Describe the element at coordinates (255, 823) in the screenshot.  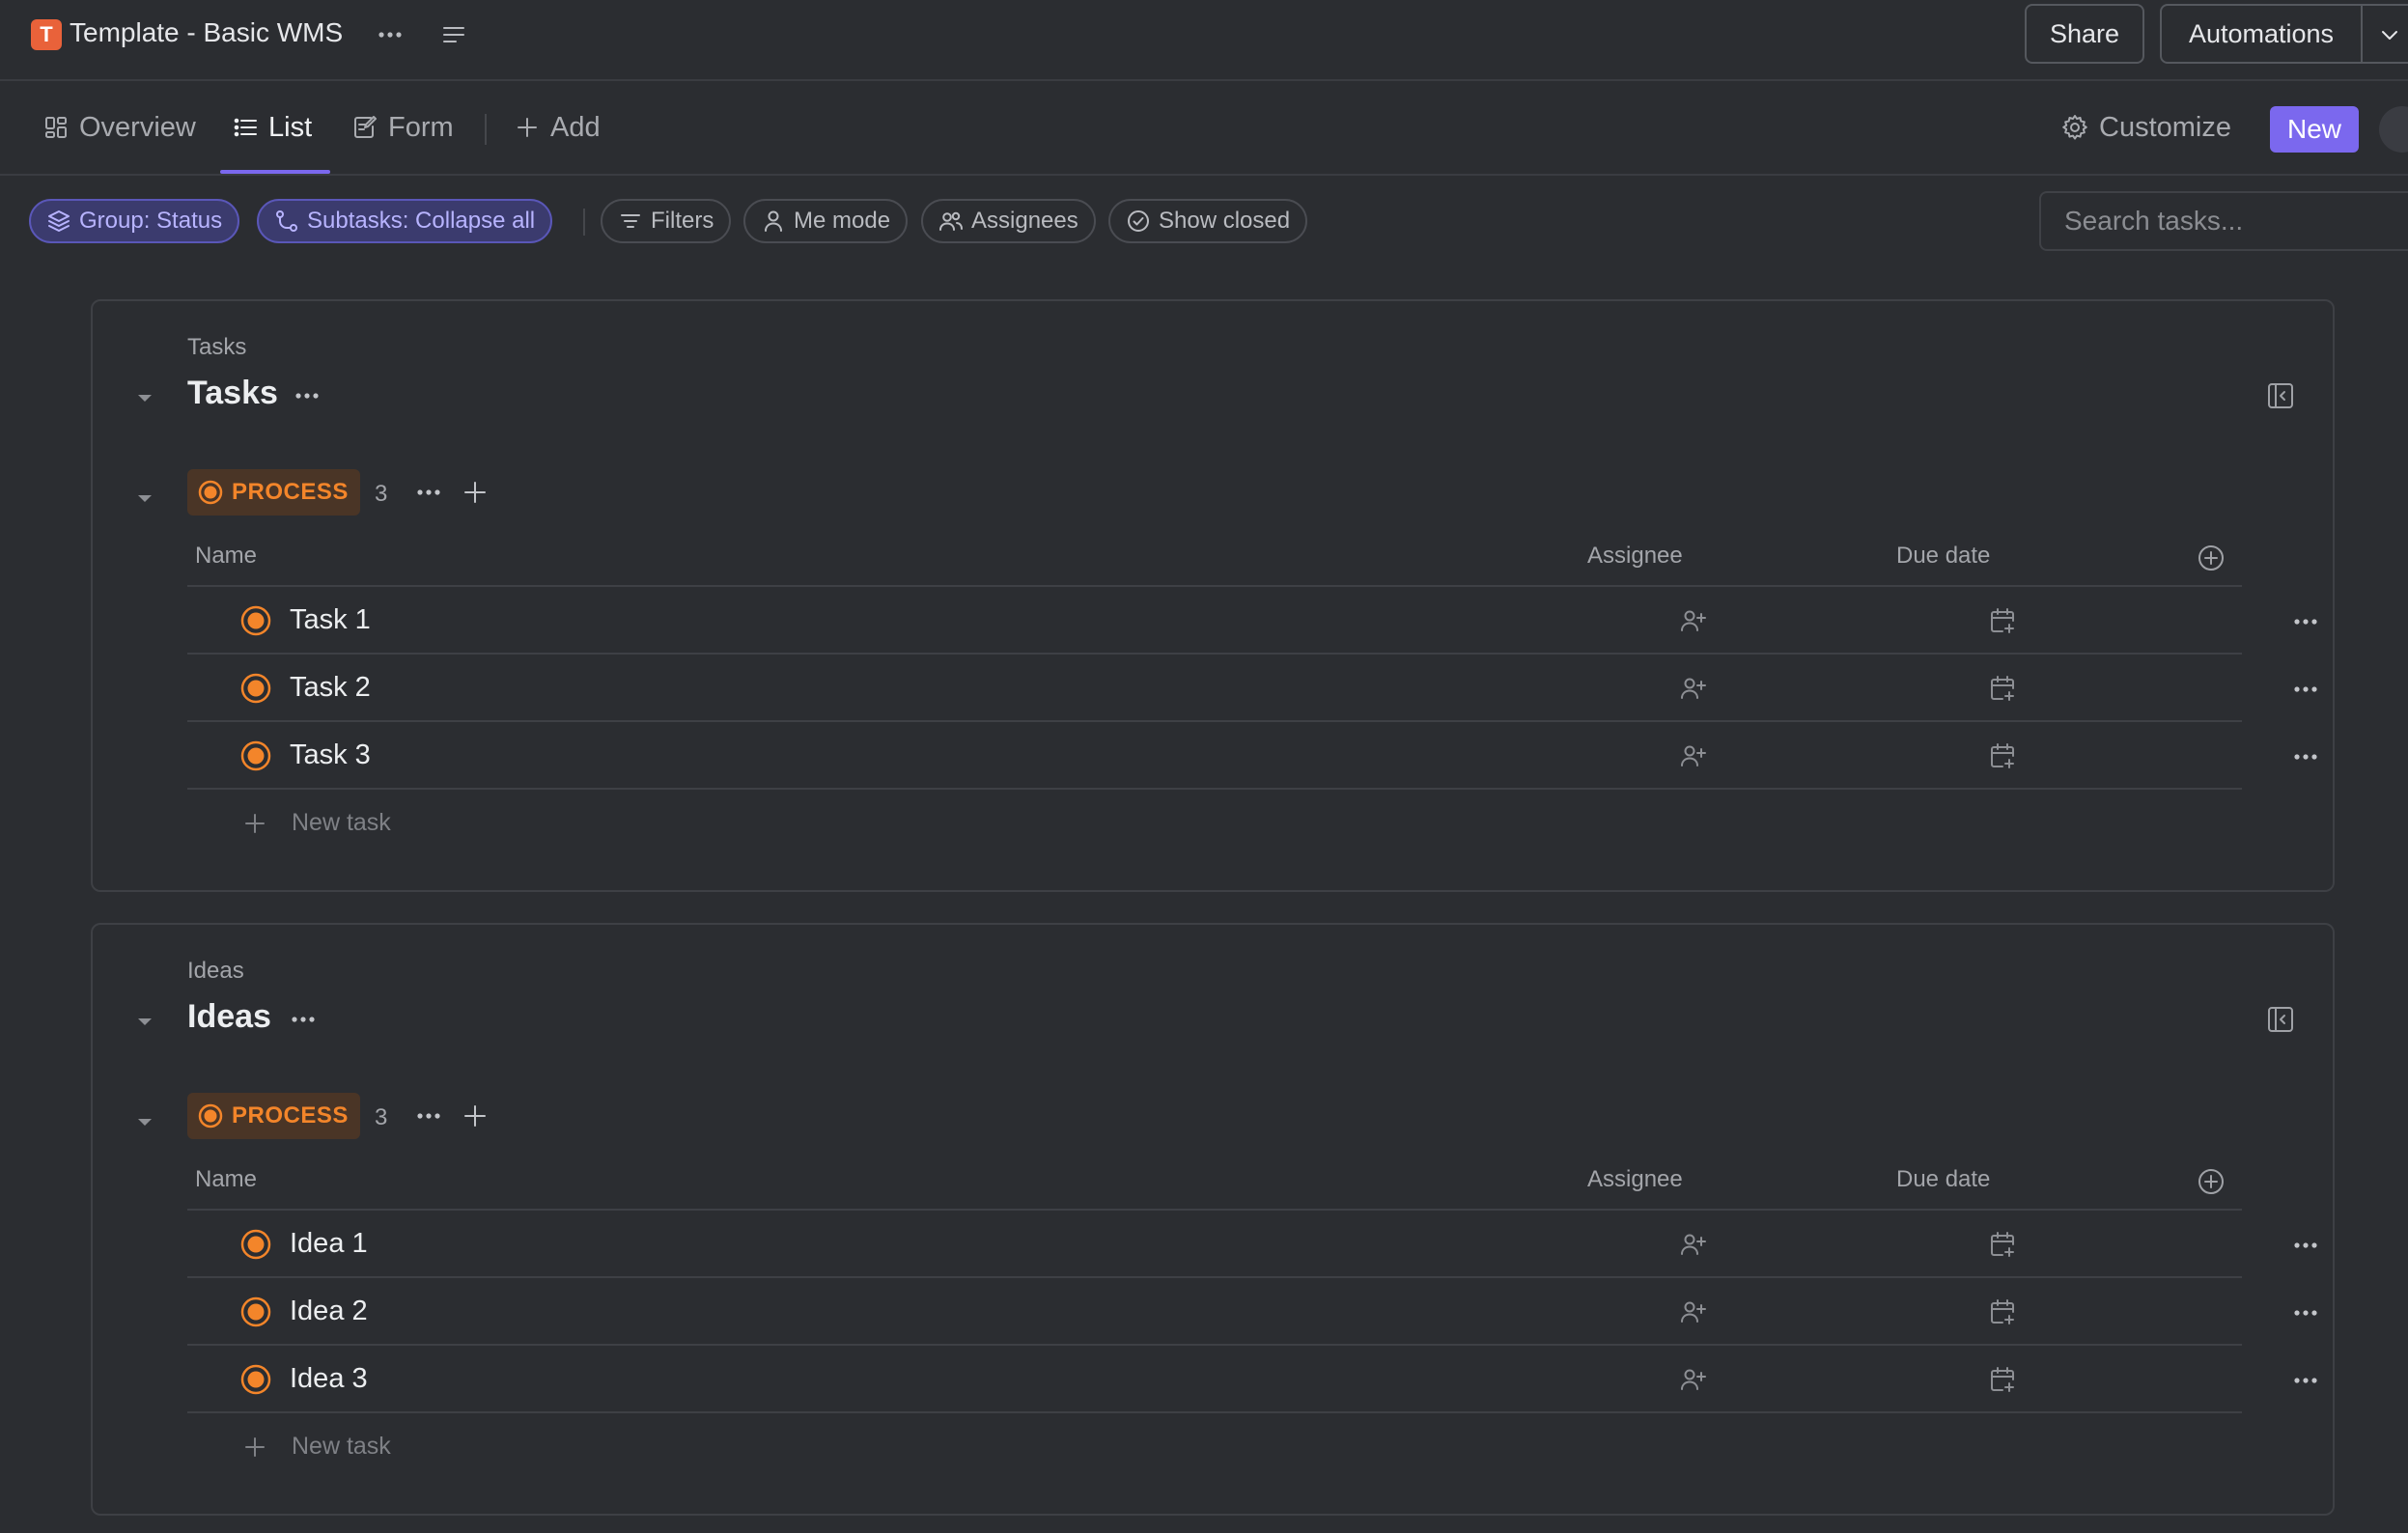
I see `plus-icon` at that location.